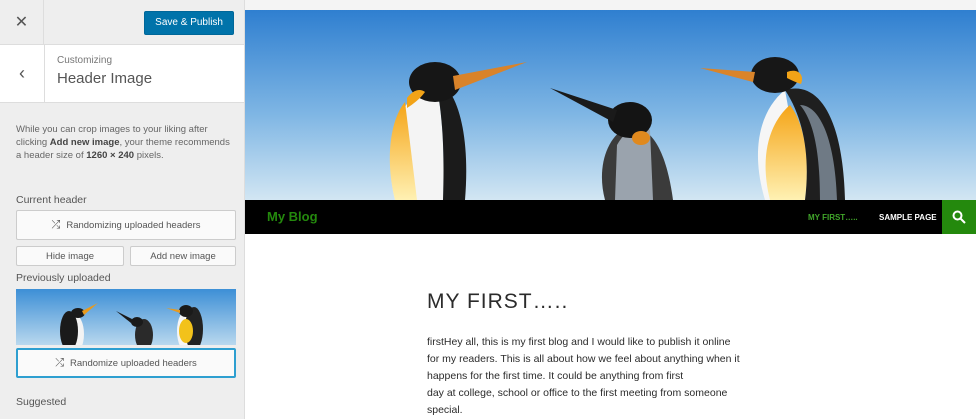  Describe the element at coordinates (292, 216) in the screenshot. I see `site-title: My Blog` at that location.